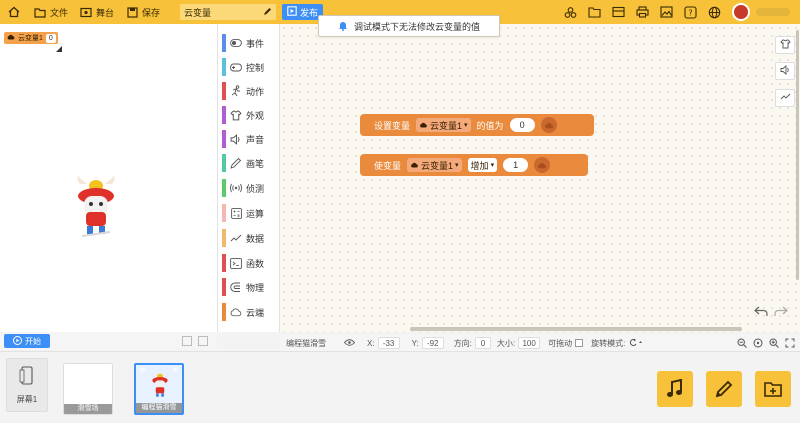 The width and height of the screenshot is (800, 423). Describe the element at coordinates (415, 343) in the screenshot. I see `y-label: Y:` at that location.